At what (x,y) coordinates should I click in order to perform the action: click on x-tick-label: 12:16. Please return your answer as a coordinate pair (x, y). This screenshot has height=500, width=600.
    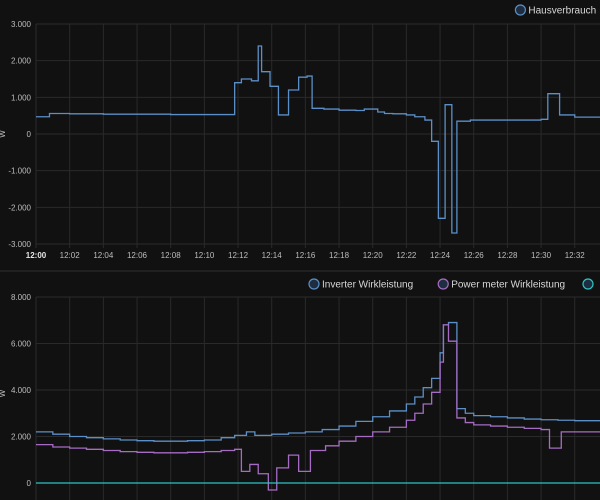
    Looking at the image, I should click on (305, 255).